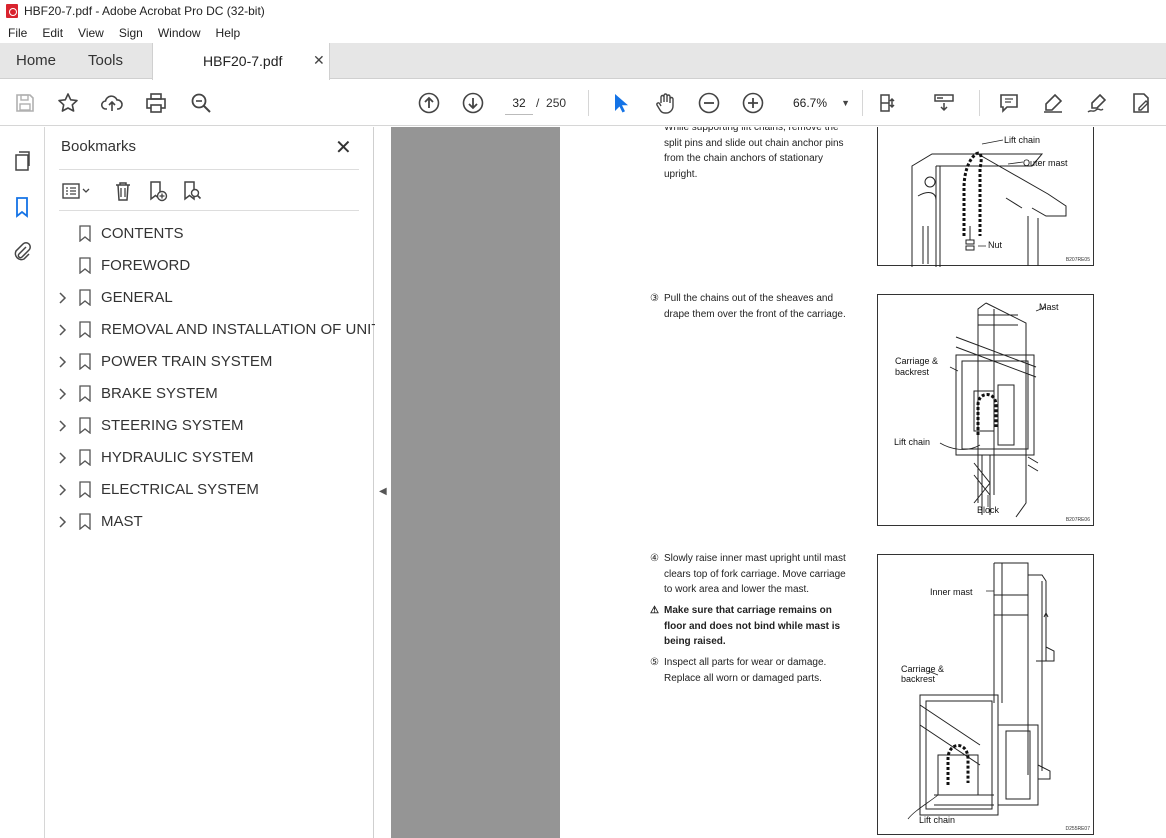 Image resolution: width=1166 pixels, height=838 pixels. I want to click on figure-code: B207RE06, so click(1077, 520).